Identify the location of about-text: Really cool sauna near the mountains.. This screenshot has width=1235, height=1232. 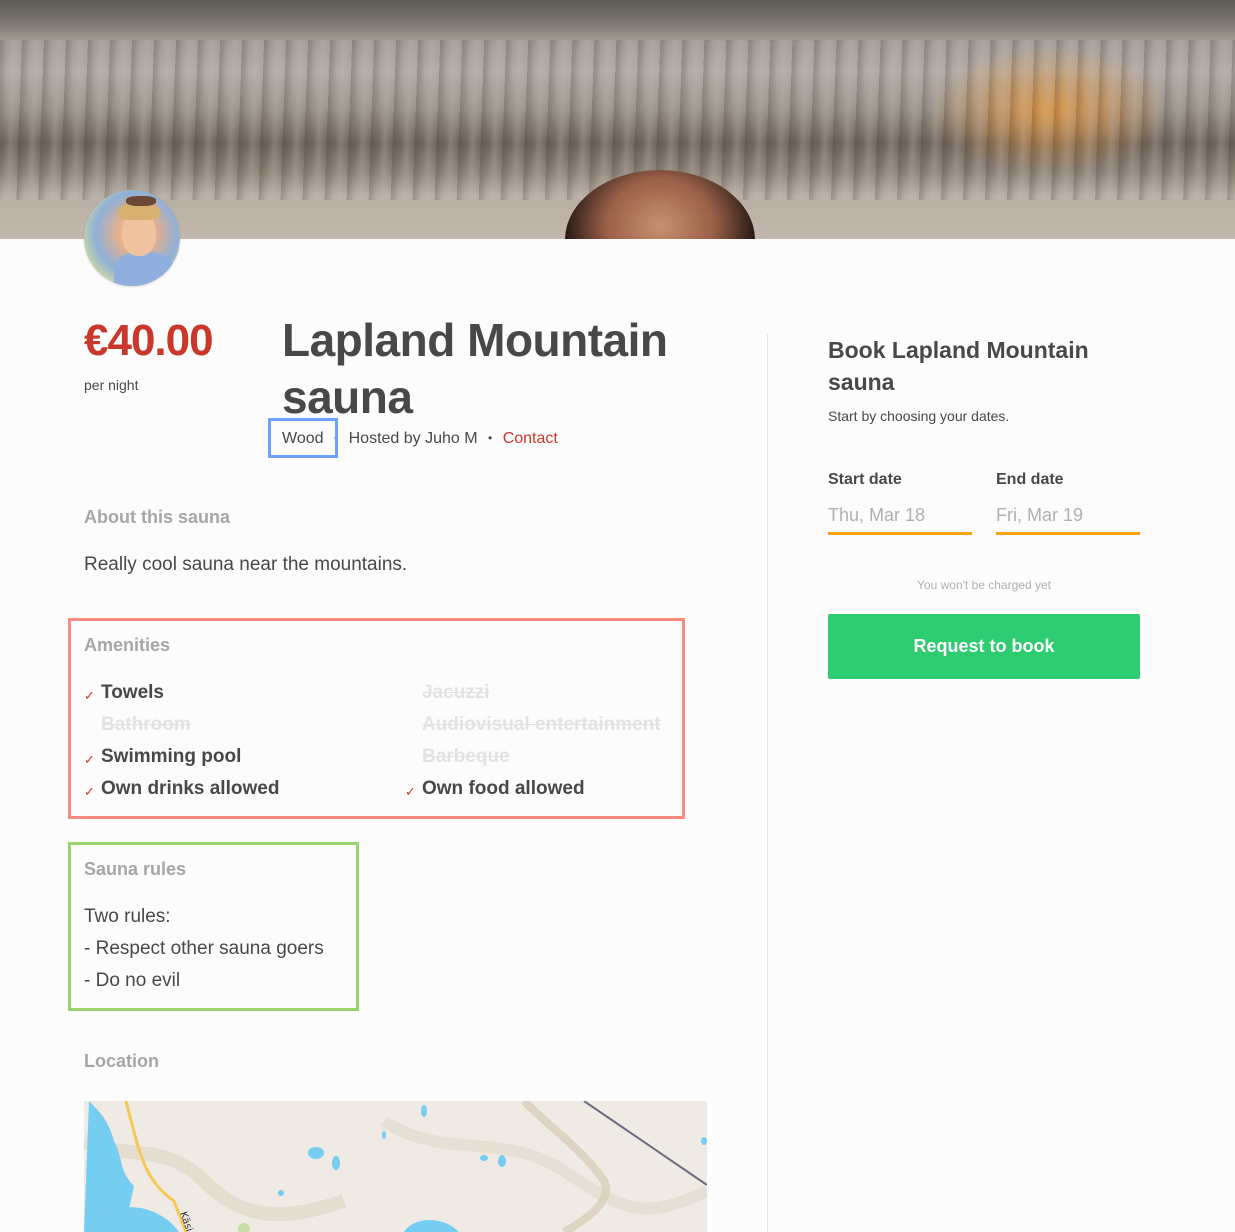
(246, 564).